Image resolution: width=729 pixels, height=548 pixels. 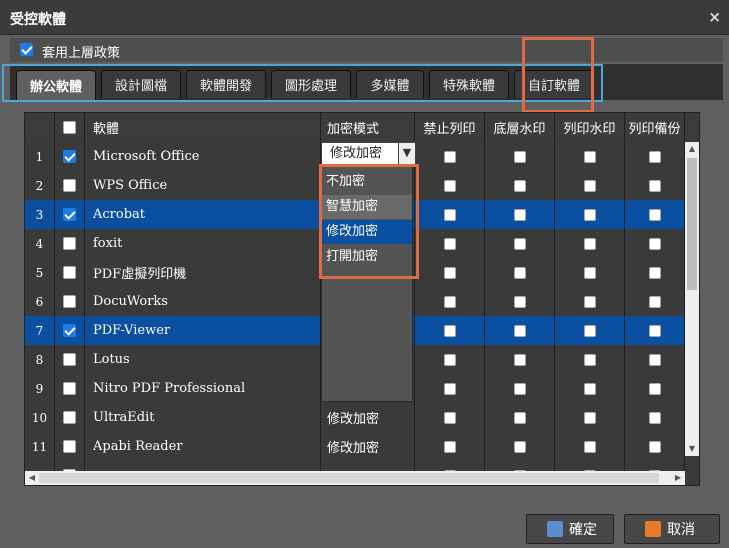 I want to click on ok-button-label: 確定, so click(x=583, y=530).